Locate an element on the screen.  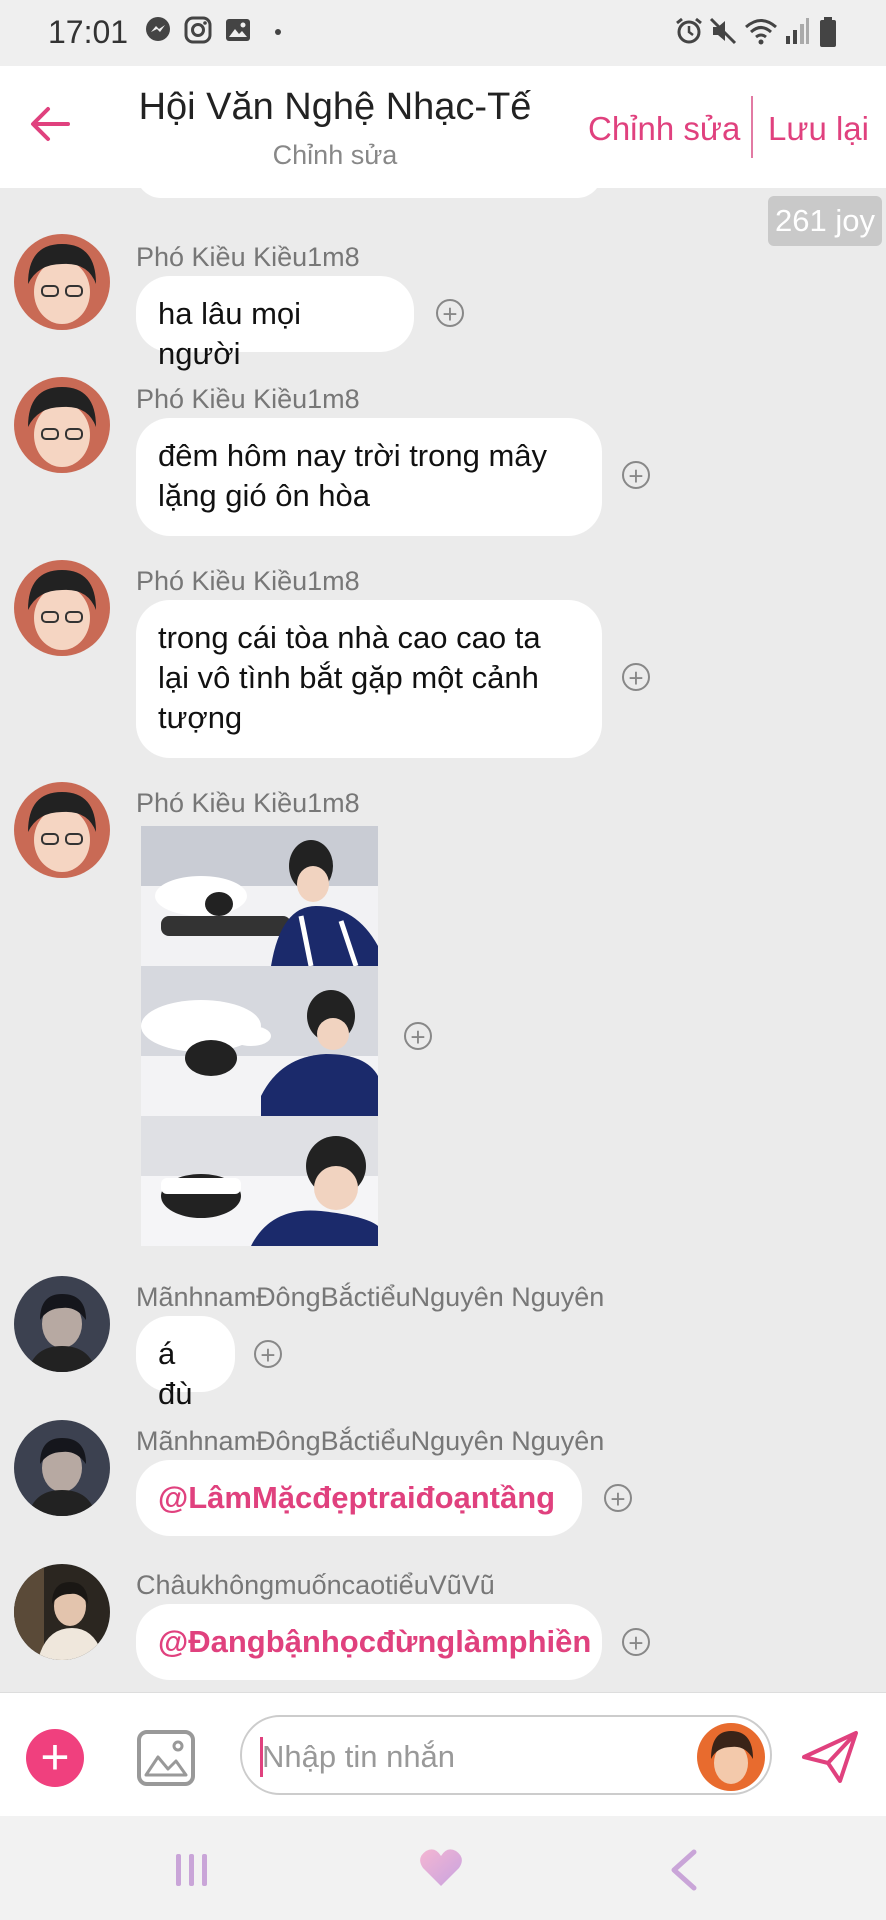
system-nav-bar is located at coordinates (443, 1868).